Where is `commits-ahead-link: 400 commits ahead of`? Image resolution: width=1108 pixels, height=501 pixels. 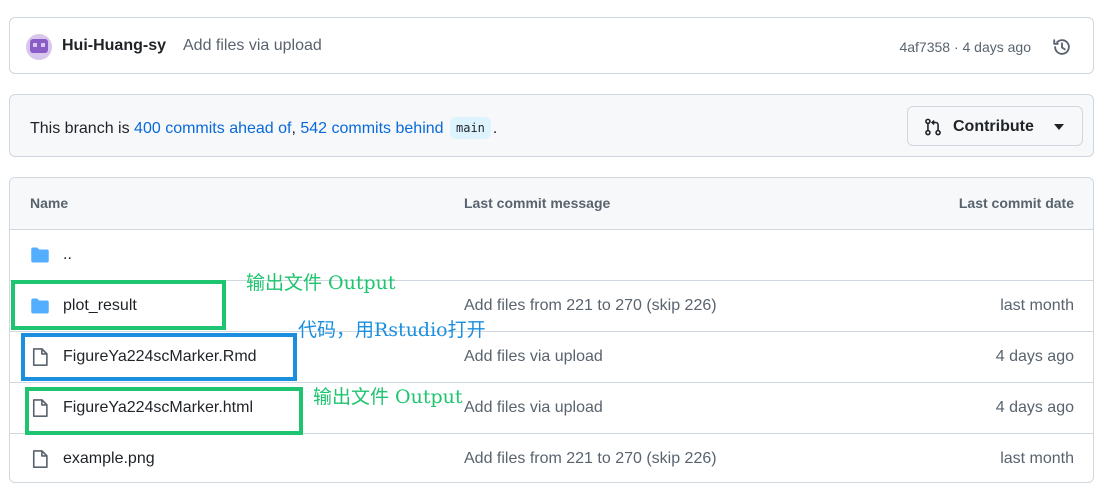
commits-ahead-link: 400 commits ahead of is located at coordinates (212, 128).